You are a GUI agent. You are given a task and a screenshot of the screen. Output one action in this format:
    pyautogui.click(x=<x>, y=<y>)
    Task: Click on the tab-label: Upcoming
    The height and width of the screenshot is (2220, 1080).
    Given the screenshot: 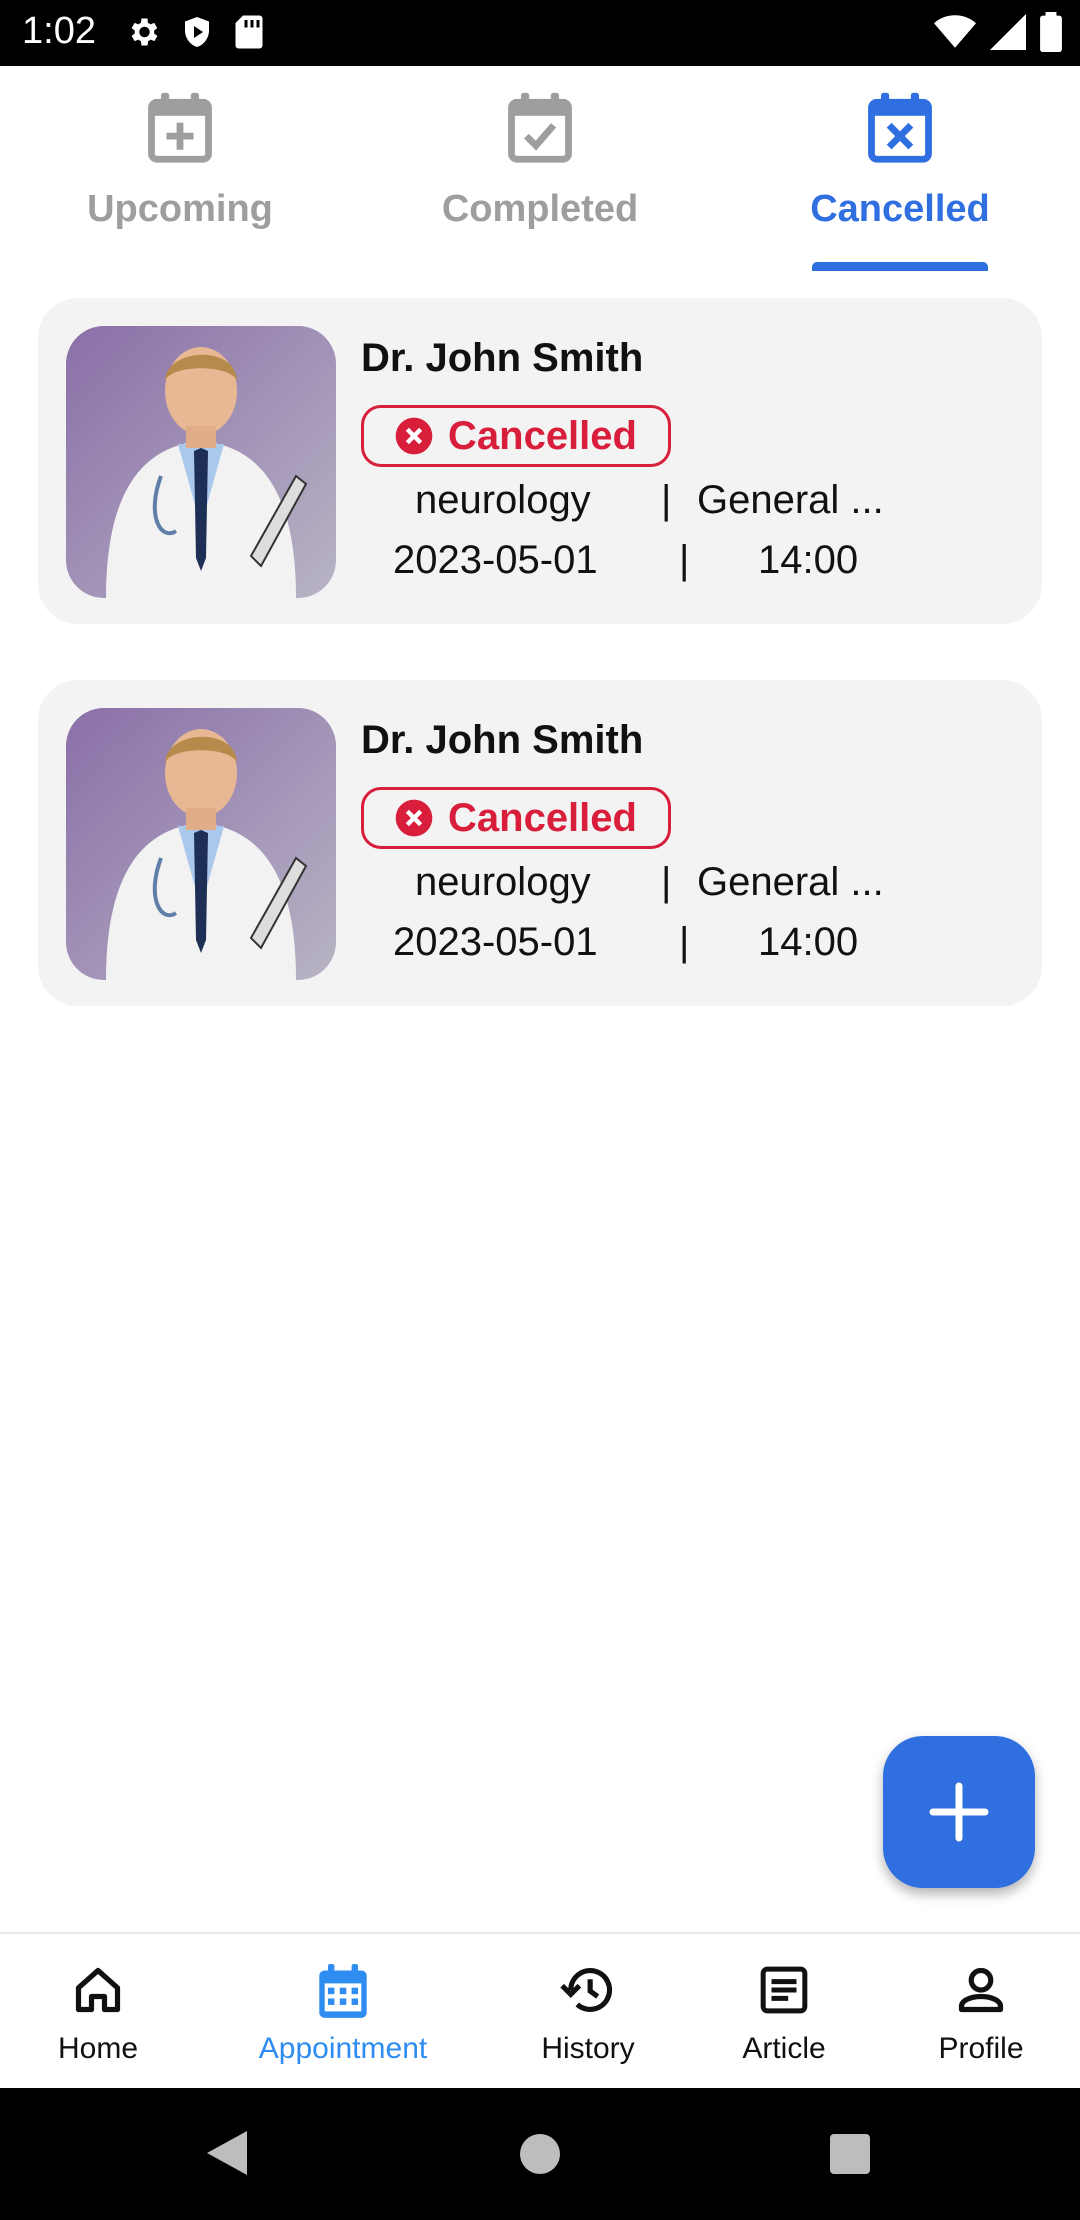 What is the action you would take?
    pyautogui.click(x=180, y=209)
    